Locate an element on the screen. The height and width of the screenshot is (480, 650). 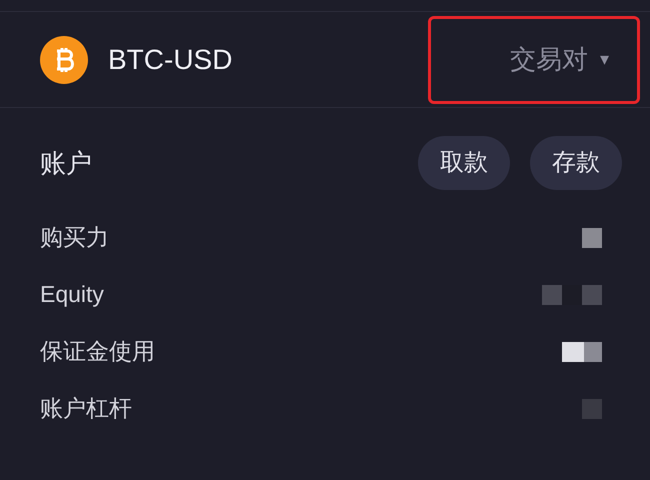
account-field-label: 保证金使用 is located at coordinates (97, 351).